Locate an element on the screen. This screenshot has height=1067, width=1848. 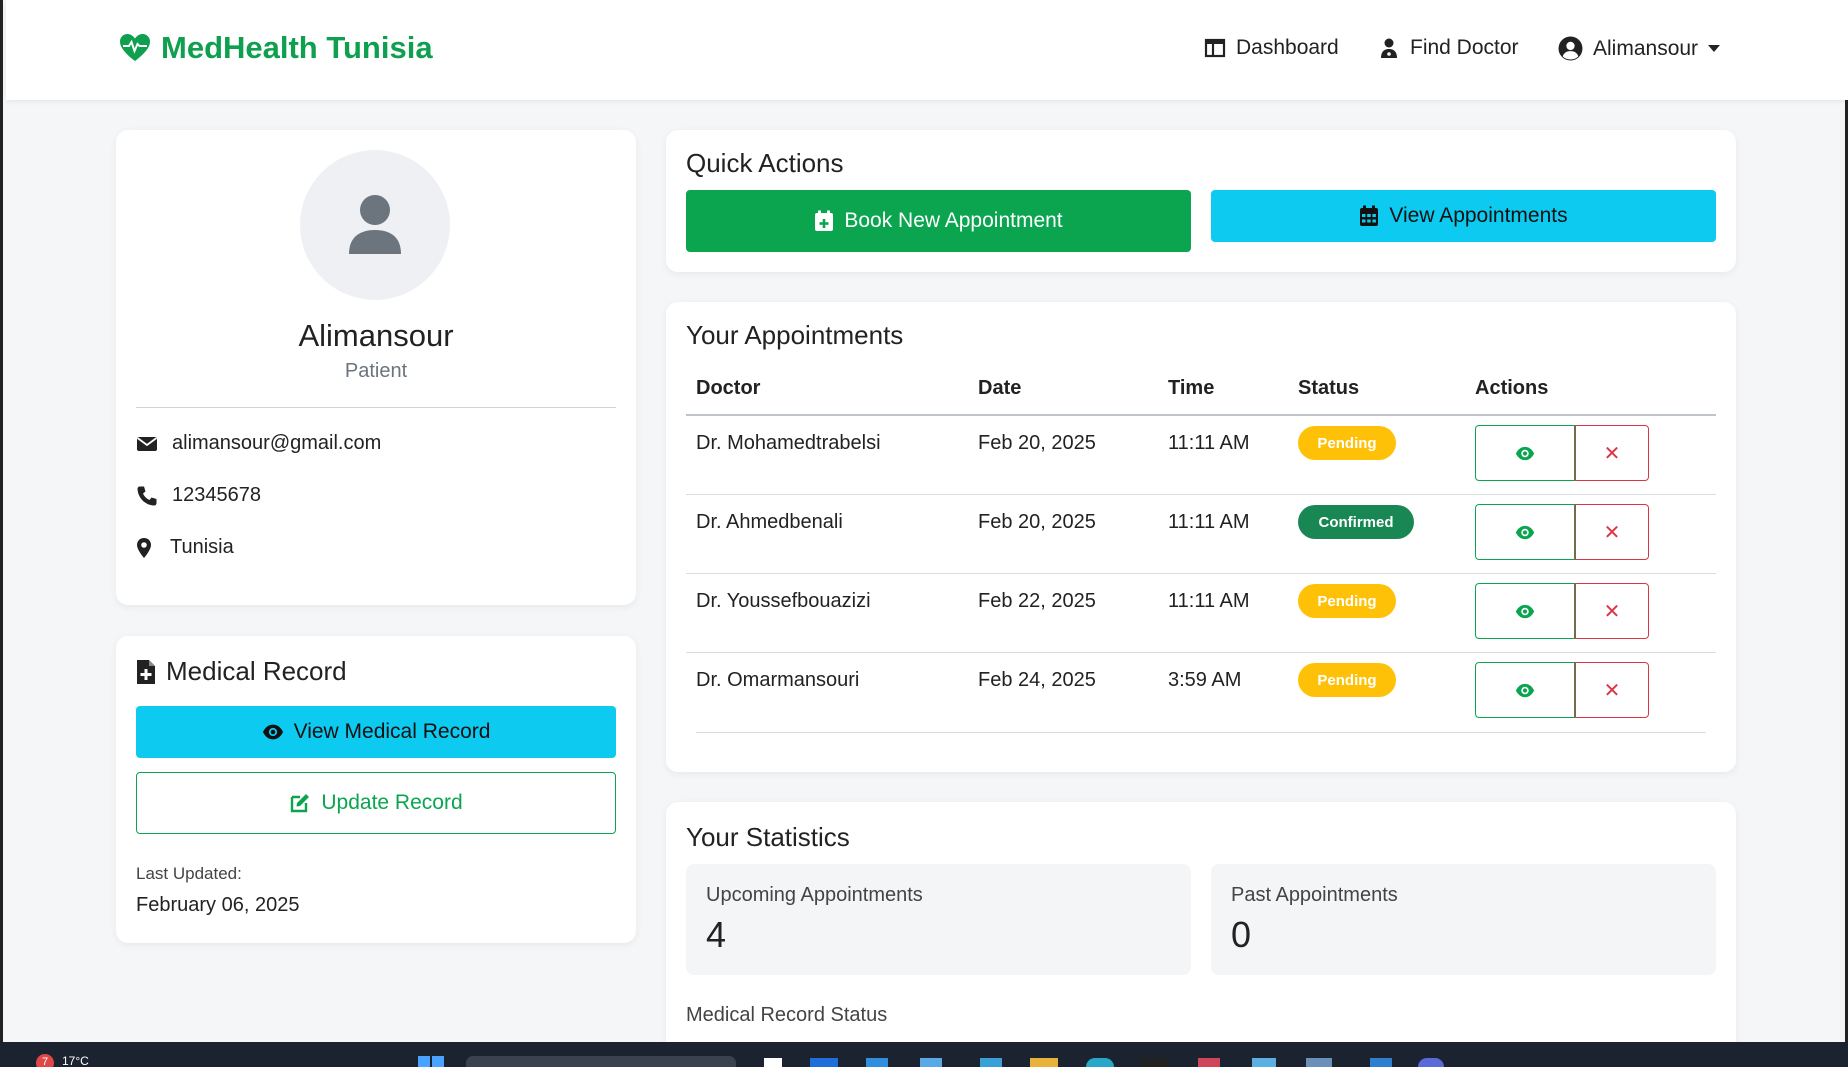
row-date: Feb 24, 2025 is located at coordinates (1037, 680).